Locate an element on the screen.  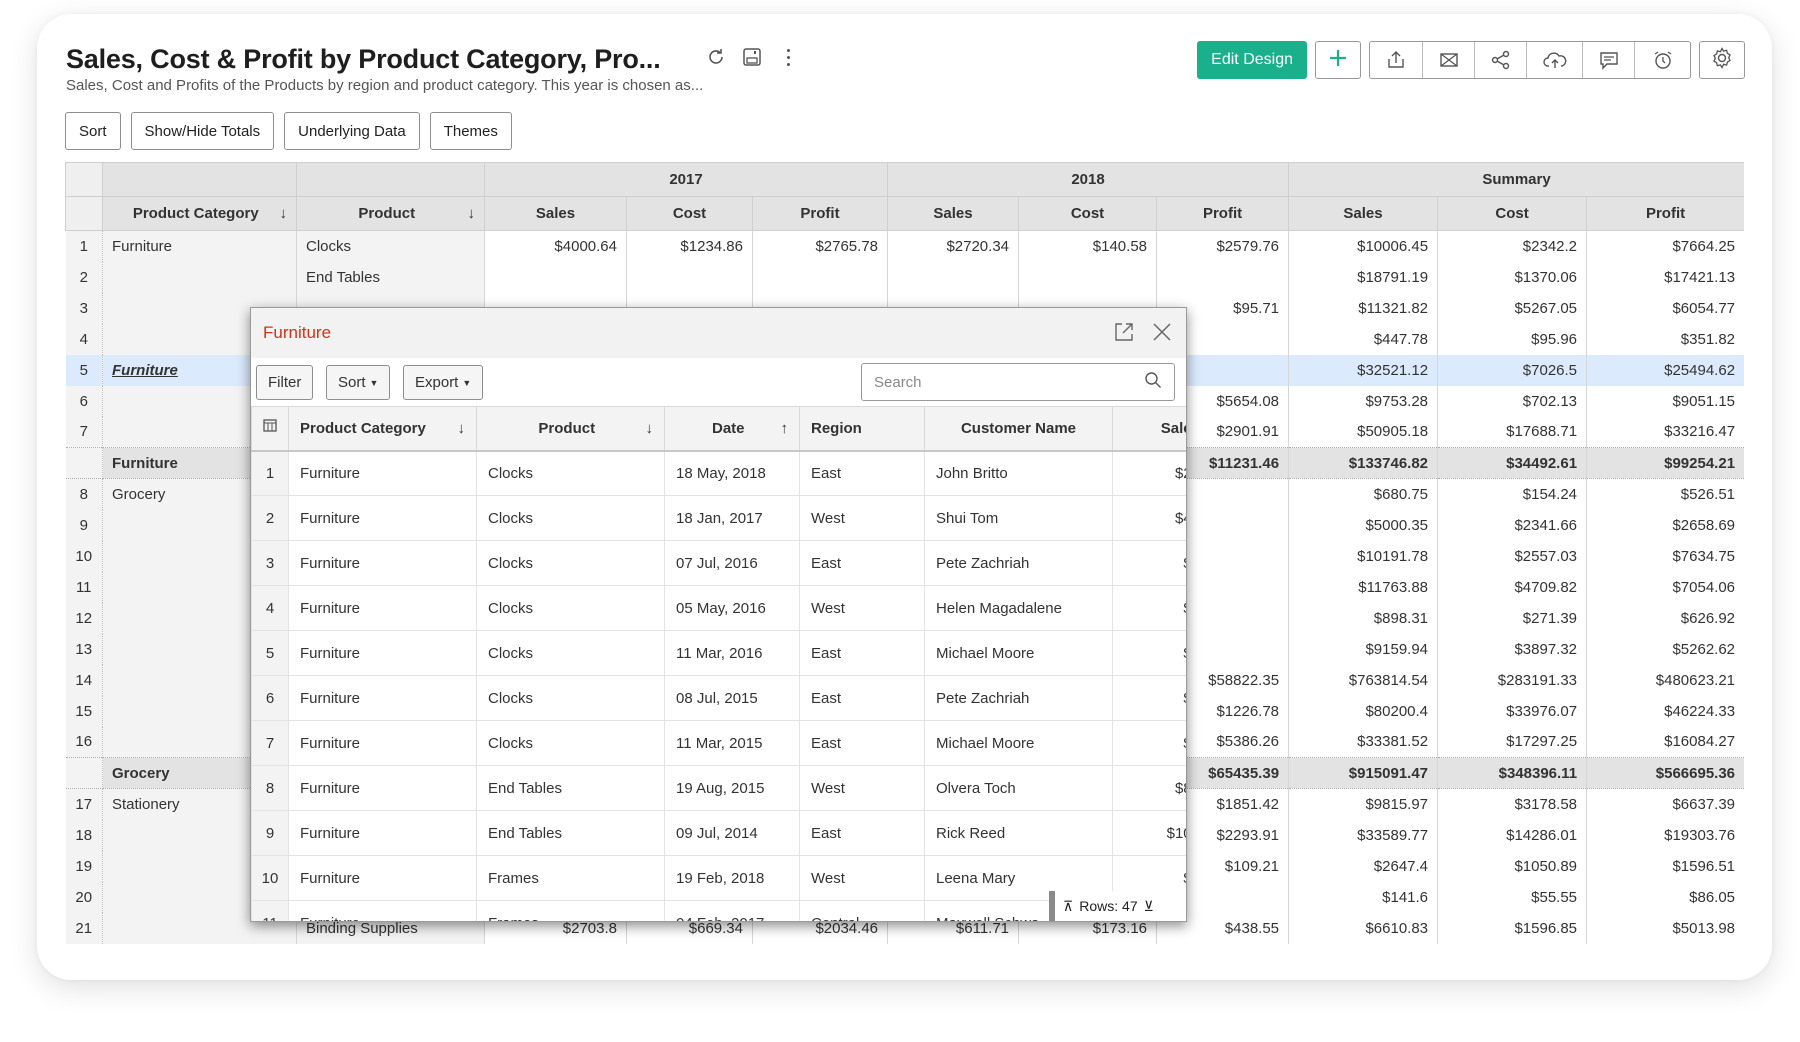
data-cell: 11 Mar, 2015 is located at coordinates (732, 743).